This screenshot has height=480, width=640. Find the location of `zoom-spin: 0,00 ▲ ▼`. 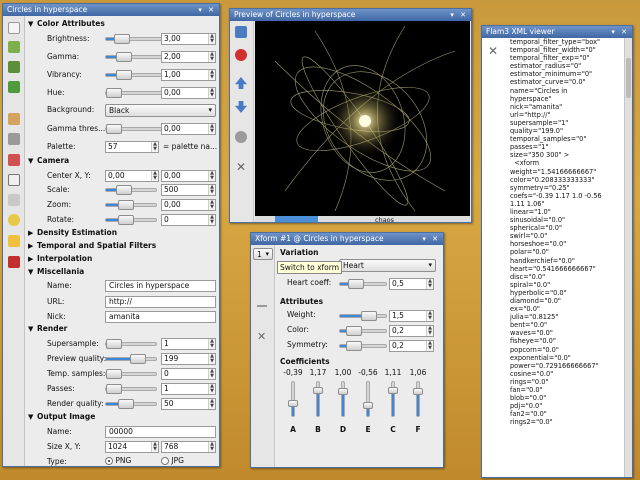

zoom-spin: 0,00 ▲ ▼ is located at coordinates (188, 205).